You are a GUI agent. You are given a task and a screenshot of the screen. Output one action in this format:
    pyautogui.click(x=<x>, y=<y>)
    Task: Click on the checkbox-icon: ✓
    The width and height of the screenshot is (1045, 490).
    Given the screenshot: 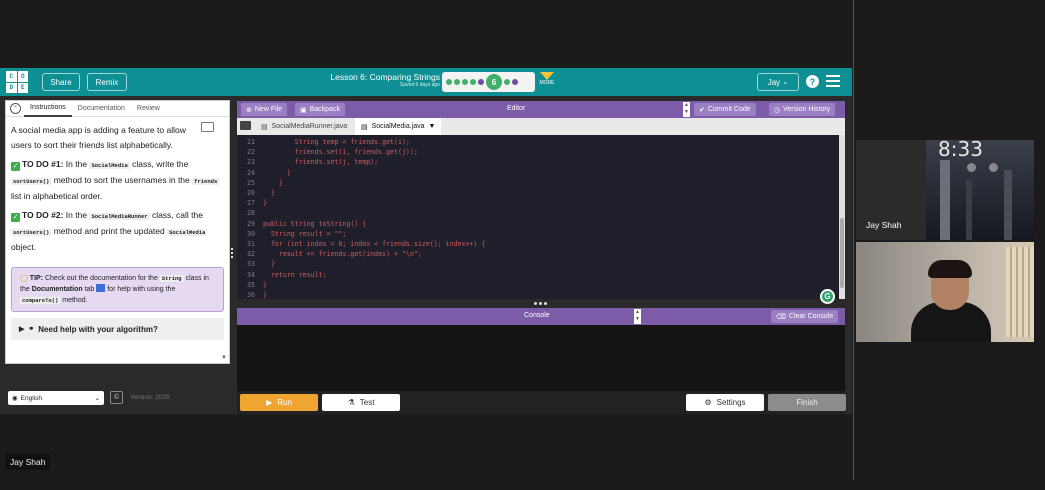 What is the action you would take?
    pyautogui.click(x=15, y=217)
    